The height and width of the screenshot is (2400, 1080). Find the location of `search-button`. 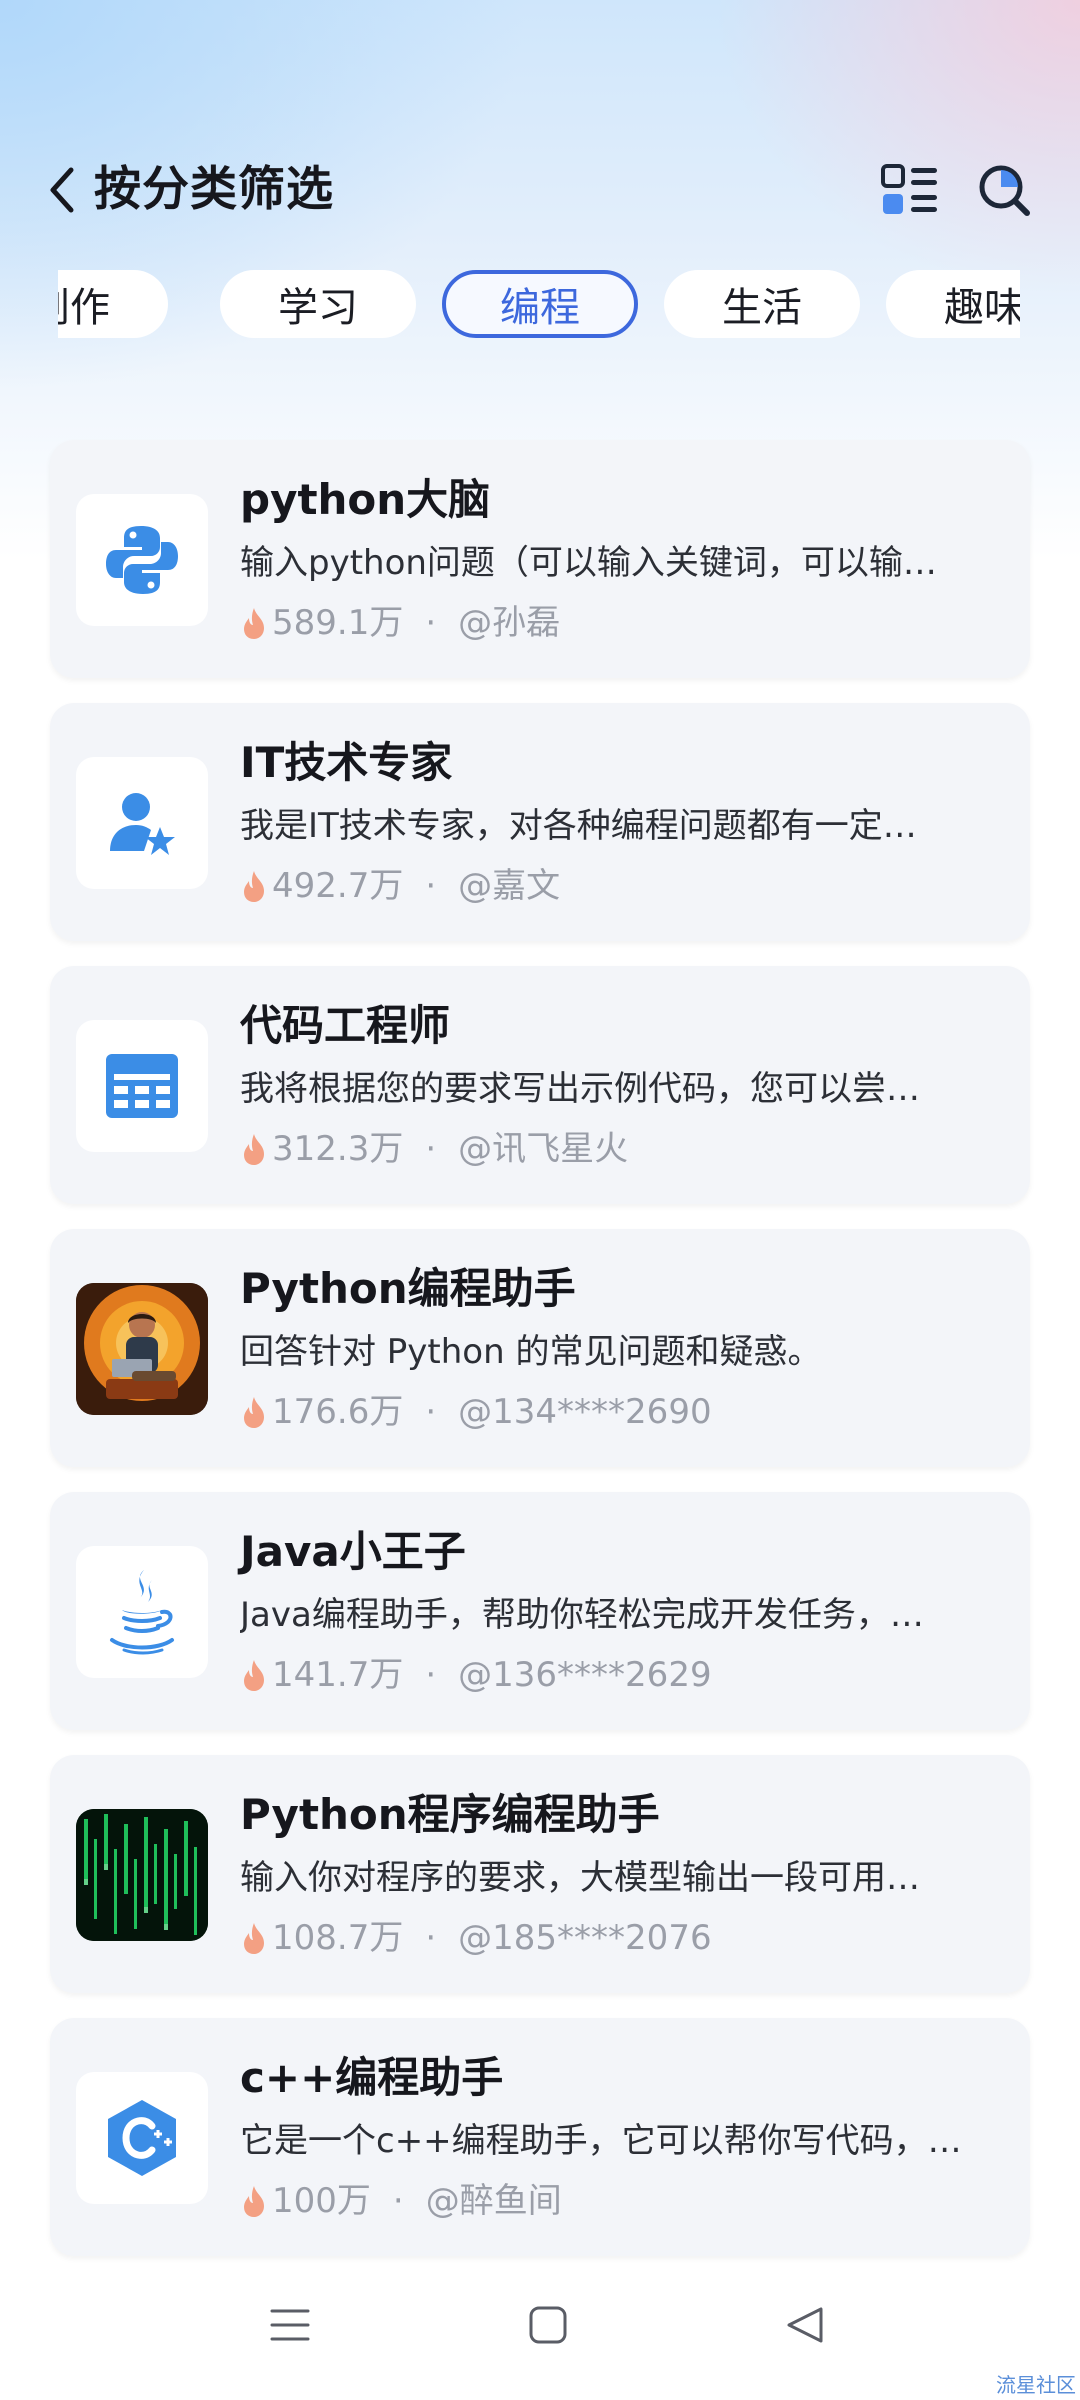

search-button is located at coordinates (1004, 190).